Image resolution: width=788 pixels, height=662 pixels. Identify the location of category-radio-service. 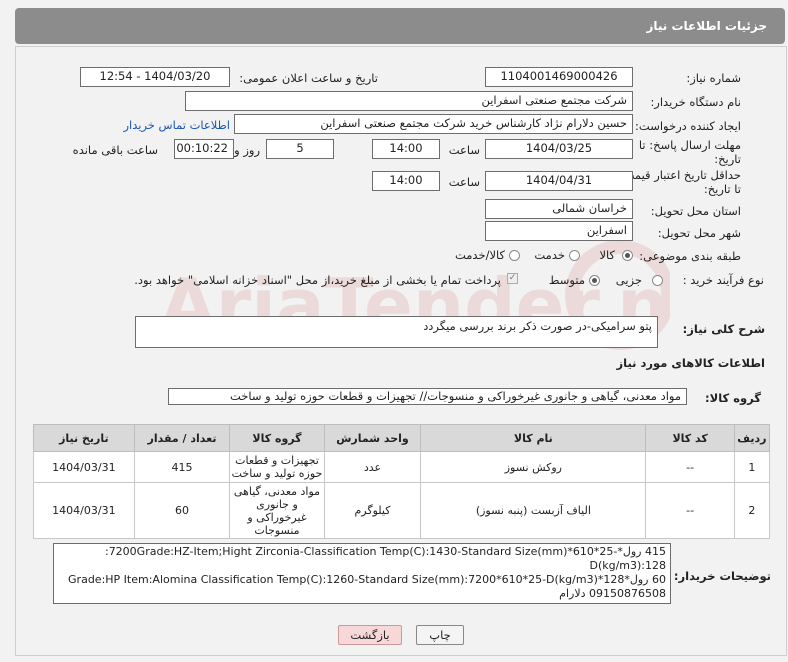
(574, 255).